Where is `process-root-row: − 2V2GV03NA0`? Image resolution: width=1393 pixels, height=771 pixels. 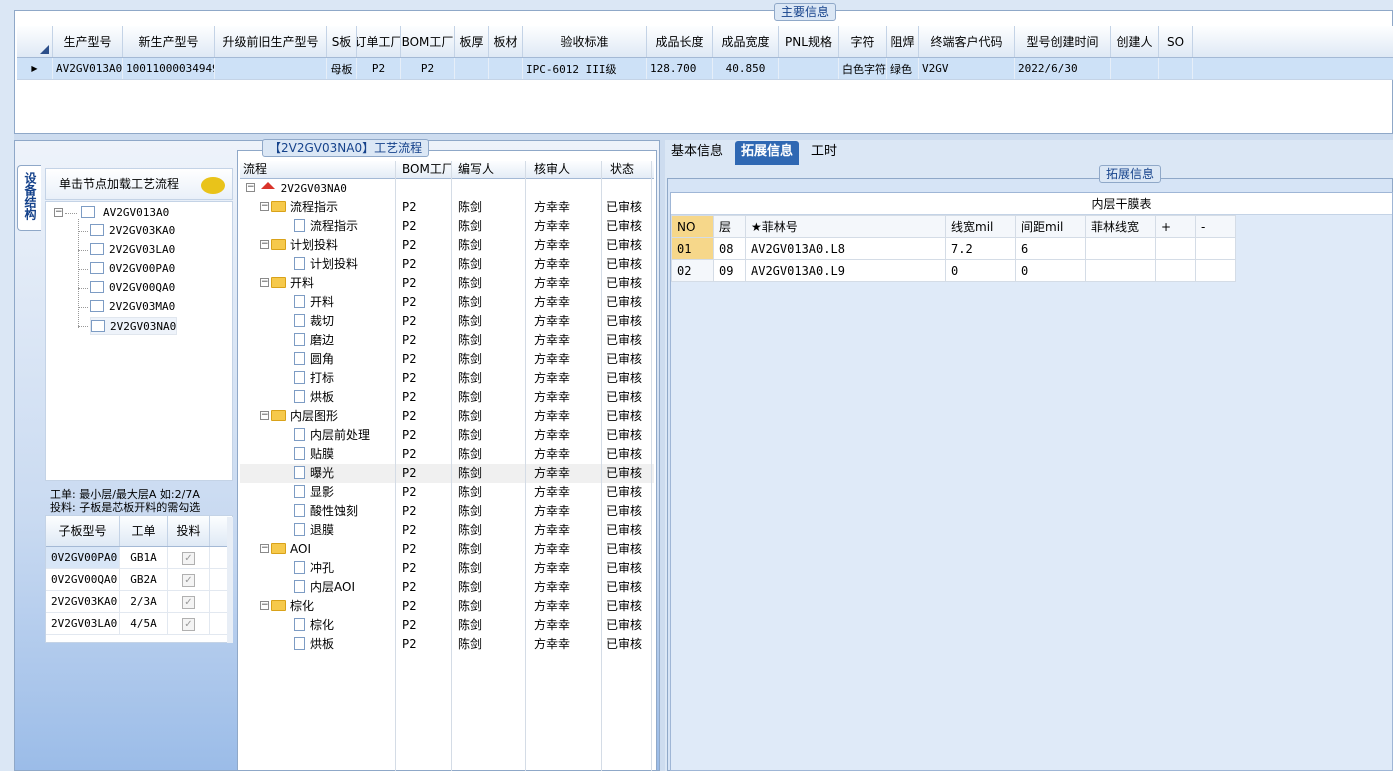
process-root-row: − 2V2GV03NA0 is located at coordinates (447, 188).